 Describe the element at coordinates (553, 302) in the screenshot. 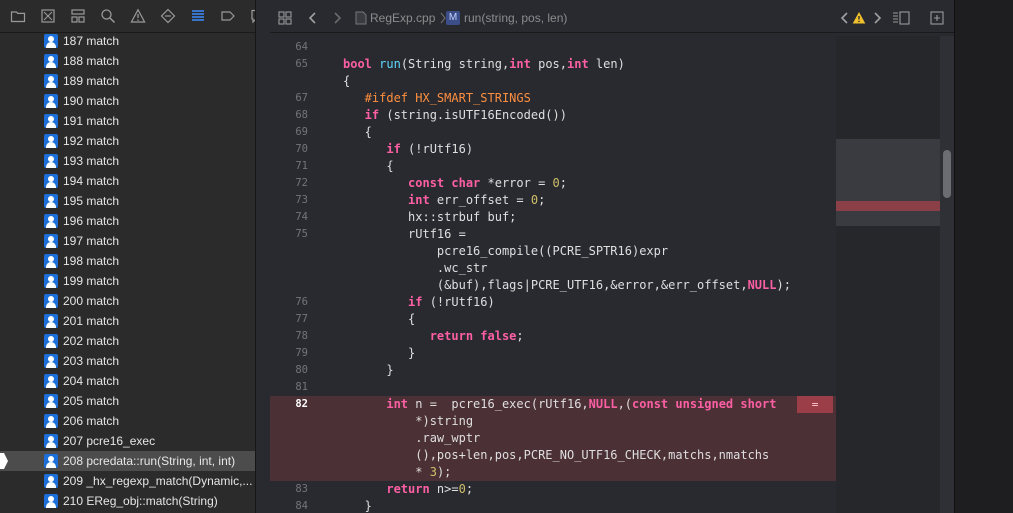

I see `code-line: 76 if (!rUtf16)` at that location.